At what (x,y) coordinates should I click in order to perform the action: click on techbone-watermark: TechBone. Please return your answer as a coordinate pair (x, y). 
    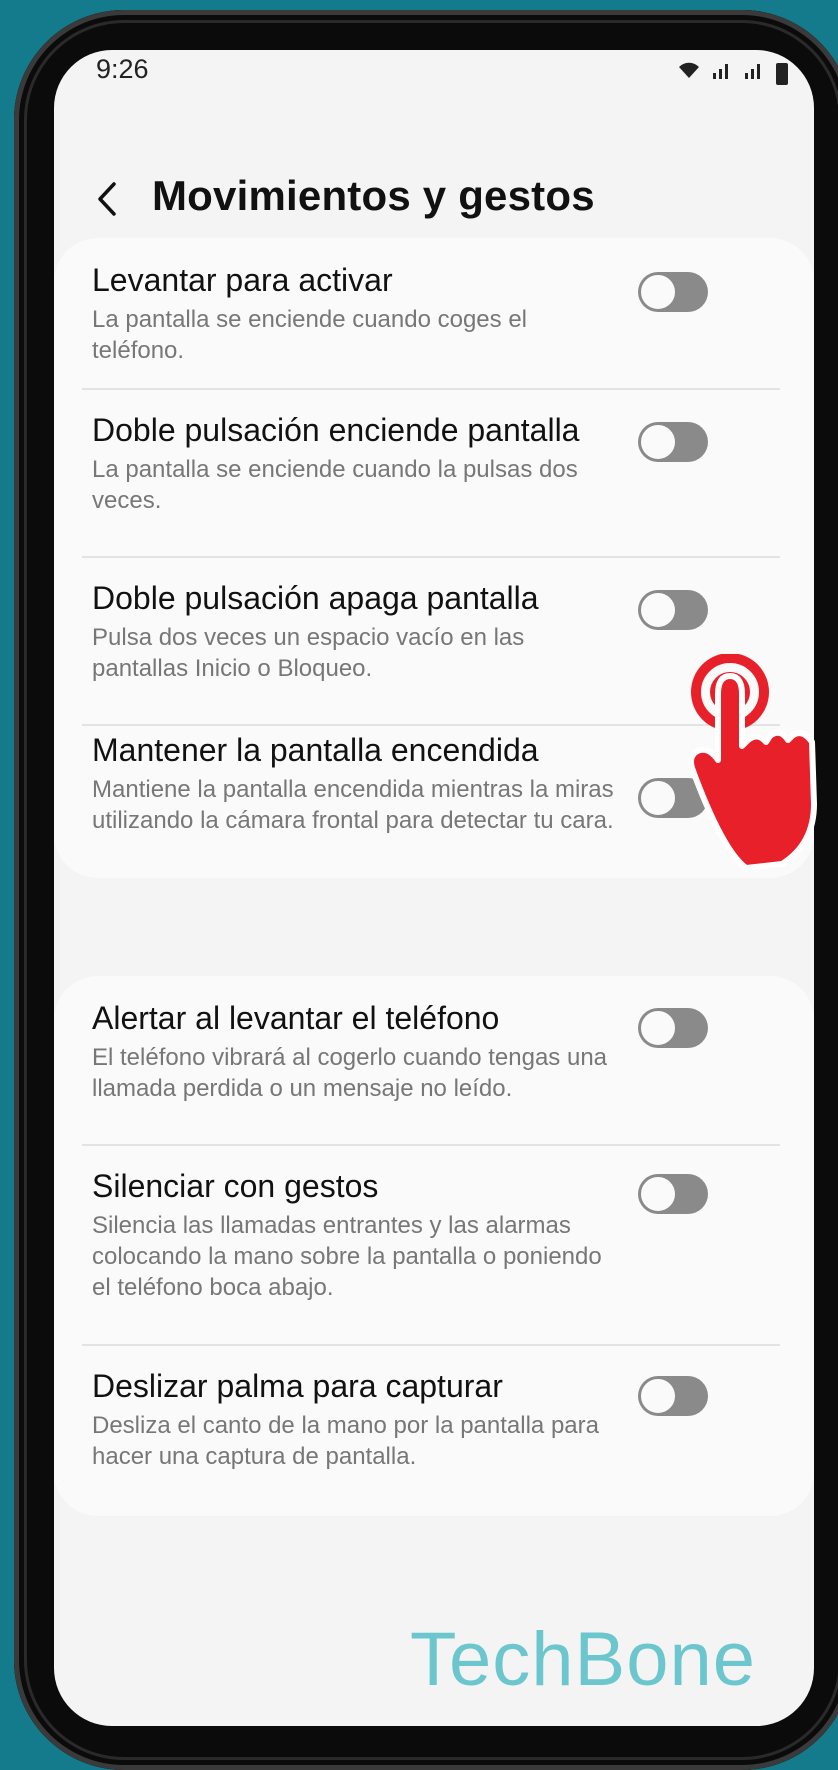
    Looking at the image, I should click on (583, 1659).